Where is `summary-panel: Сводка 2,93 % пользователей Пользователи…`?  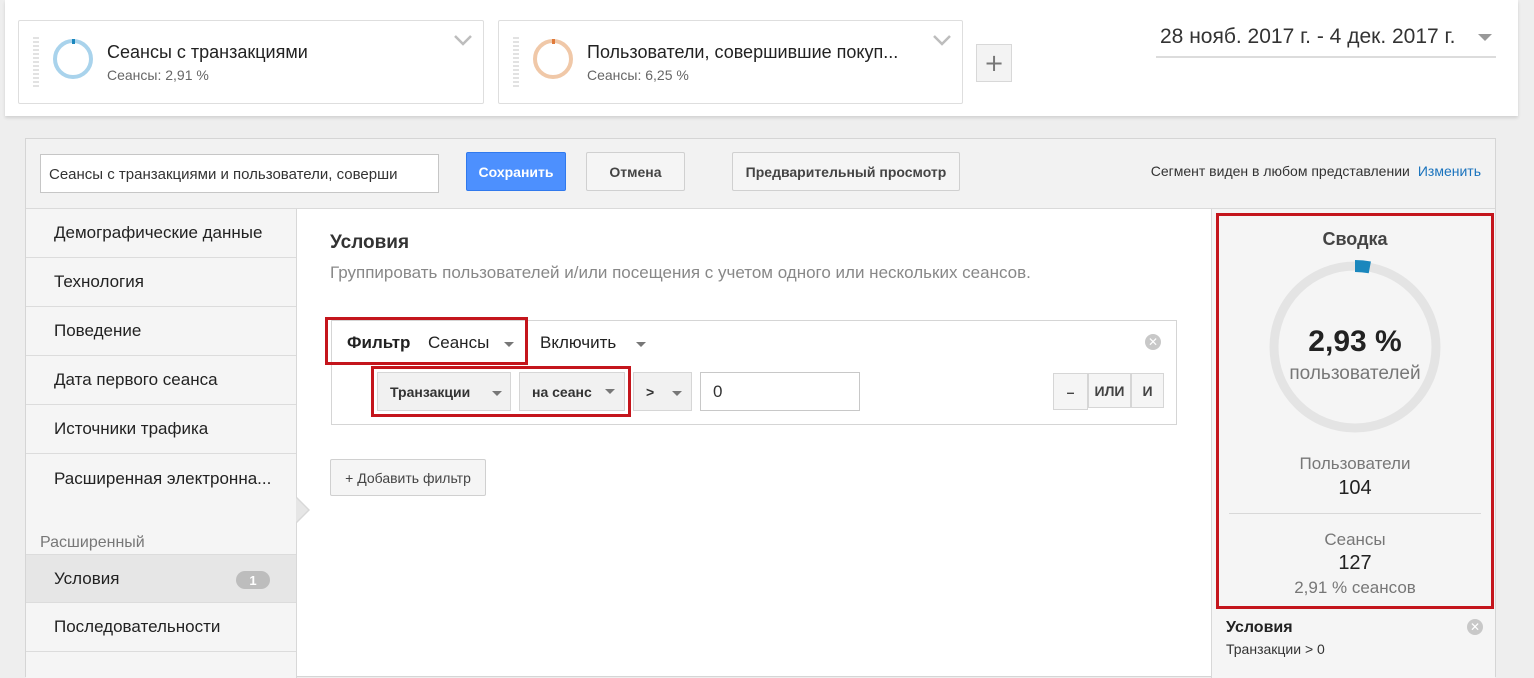
summary-panel: Сводка 2,93 % пользователей Пользователи… is located at coordinates (1353, 443).